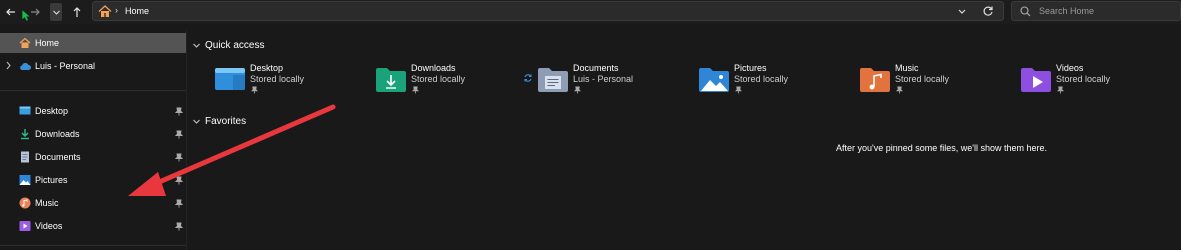  I want to click on sidebar-item-label: Documents, so click(58, 157).